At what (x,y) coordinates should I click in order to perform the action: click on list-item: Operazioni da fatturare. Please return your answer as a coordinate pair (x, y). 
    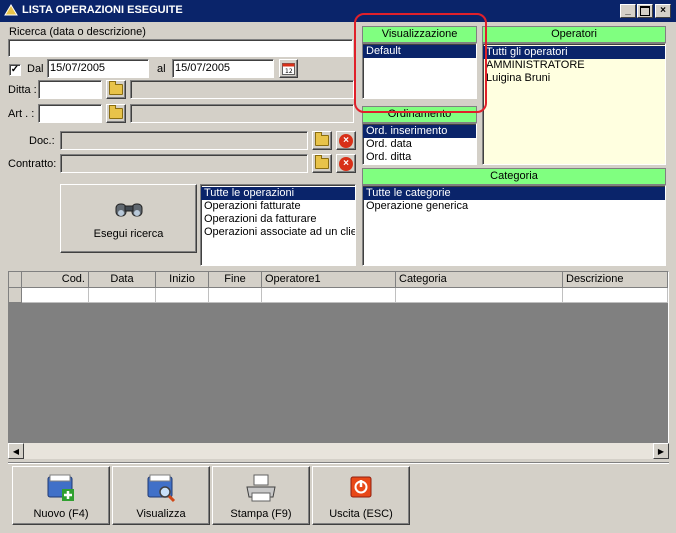
    Looking at the image, I should click on (278, 219).